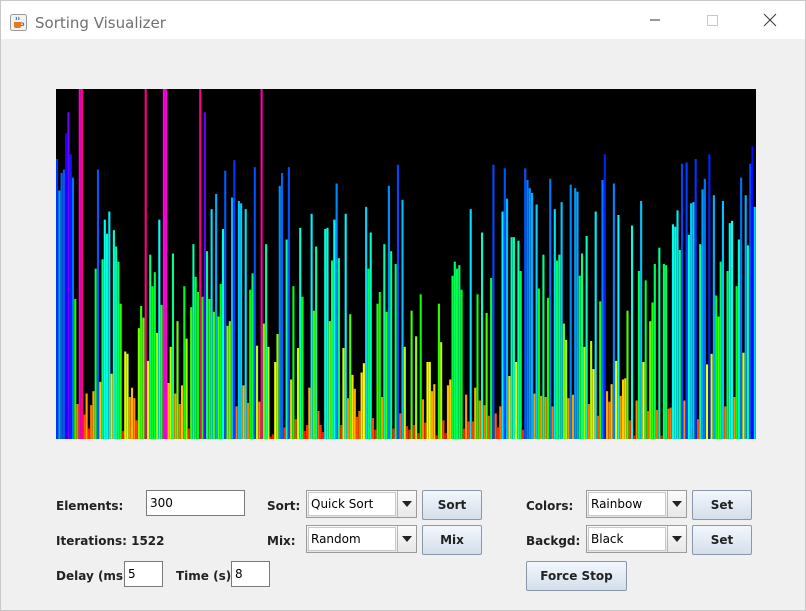 The height and width of the screenshot is (611, 806). I want to click on background-label: Backgd:, so click(553, 541).